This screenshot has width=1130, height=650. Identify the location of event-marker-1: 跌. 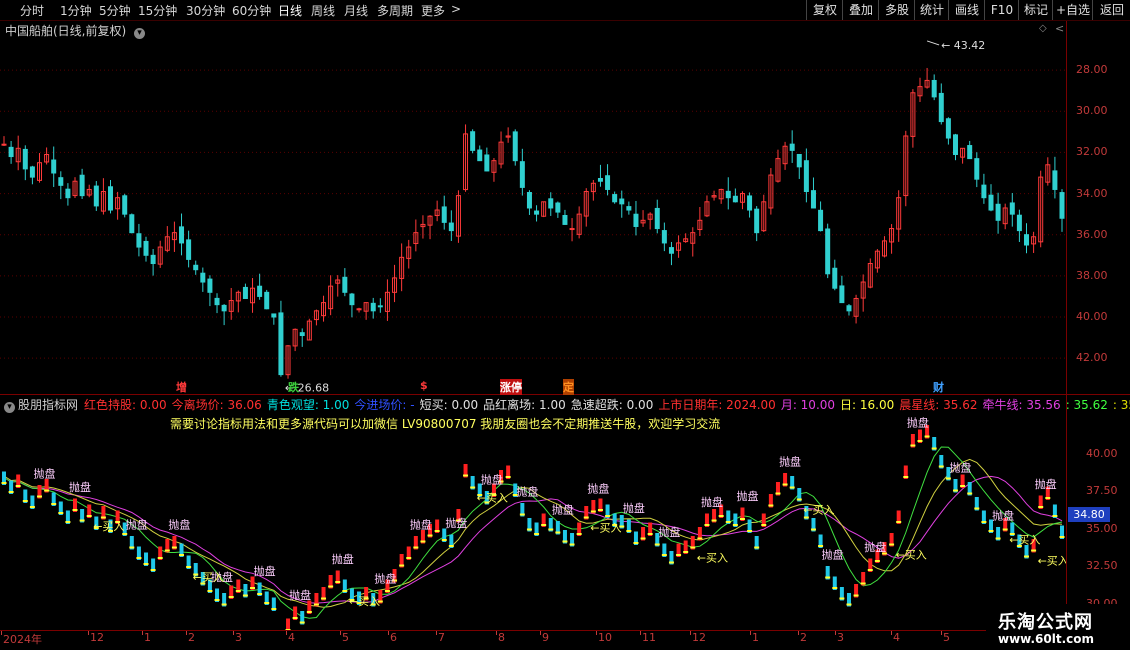
(293, 387).